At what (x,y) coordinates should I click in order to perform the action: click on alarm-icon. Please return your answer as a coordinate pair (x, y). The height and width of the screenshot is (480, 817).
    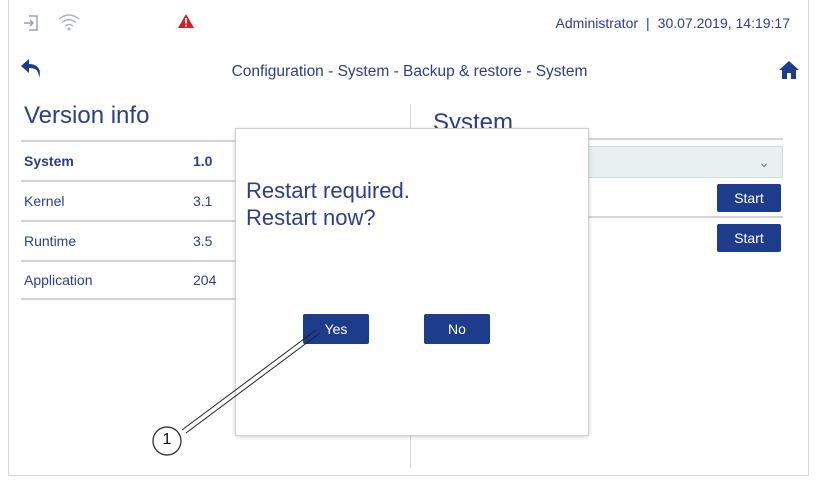
    Looking at the image, I should click on (186, 23).